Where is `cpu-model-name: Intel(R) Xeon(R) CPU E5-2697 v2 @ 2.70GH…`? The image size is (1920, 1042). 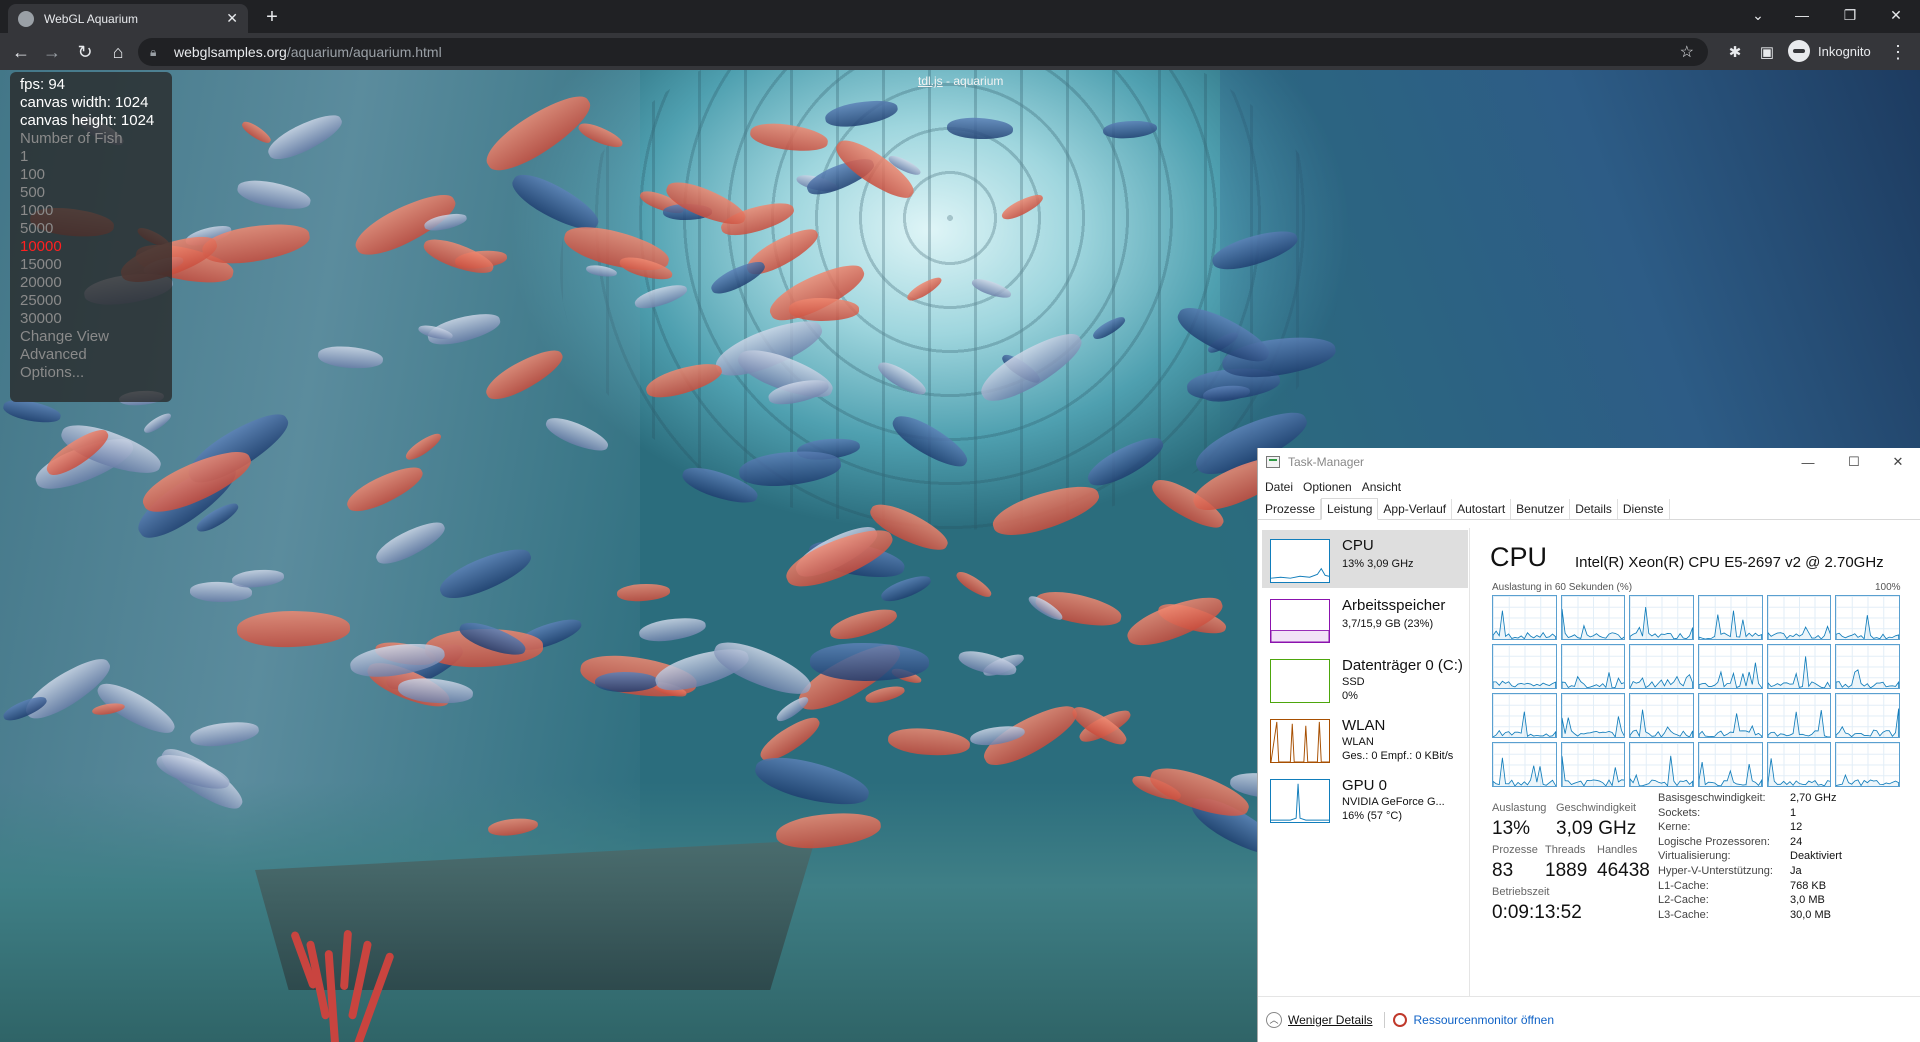 cpu-model-name: Intel(R) Xeon(R) CPU E5-2697 v2 @ 2.70GH… is located at coordinates (1729, 562).